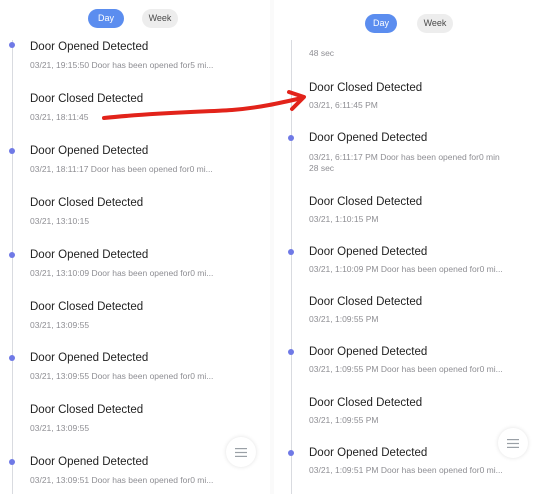 Image resolution: width=543 pixels, height=494 pixels. Describe the element at coordinates (59, 117) in the screenshot. I see `event-subtitle: 03/21, 18:11:45` at that location.